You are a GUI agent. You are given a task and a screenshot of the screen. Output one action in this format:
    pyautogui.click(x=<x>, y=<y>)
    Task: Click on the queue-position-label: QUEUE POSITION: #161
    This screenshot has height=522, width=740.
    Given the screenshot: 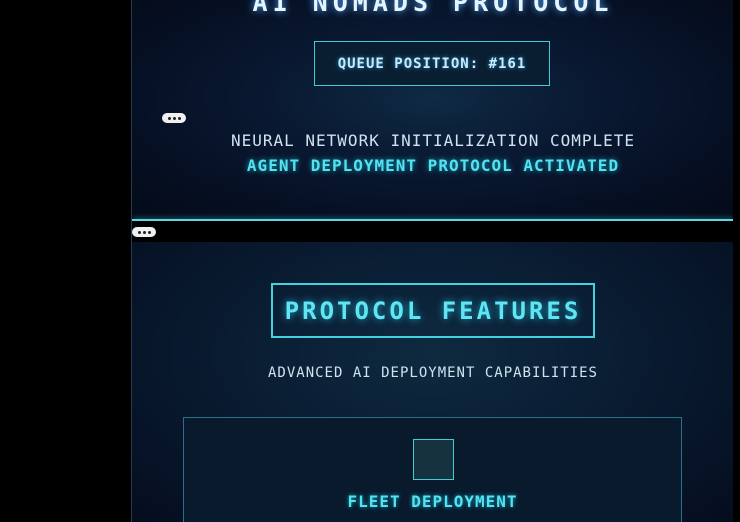 What is the action you would take?
    pyautogui.click(x=432, y=63)
    